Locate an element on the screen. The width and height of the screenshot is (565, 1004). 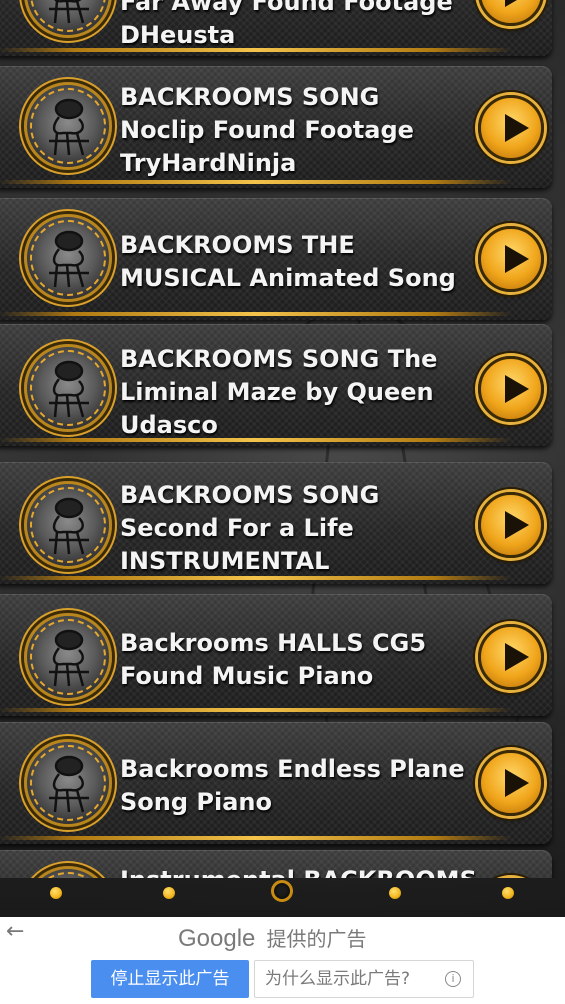
back-arrow-icon: ← is located at coordinates (15, 931).